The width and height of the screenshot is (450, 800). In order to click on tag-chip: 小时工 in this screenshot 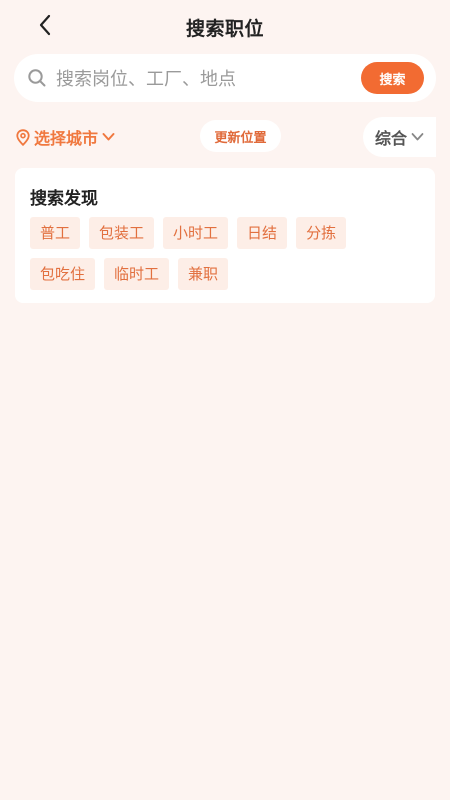, I will do `click(196, 233)`.